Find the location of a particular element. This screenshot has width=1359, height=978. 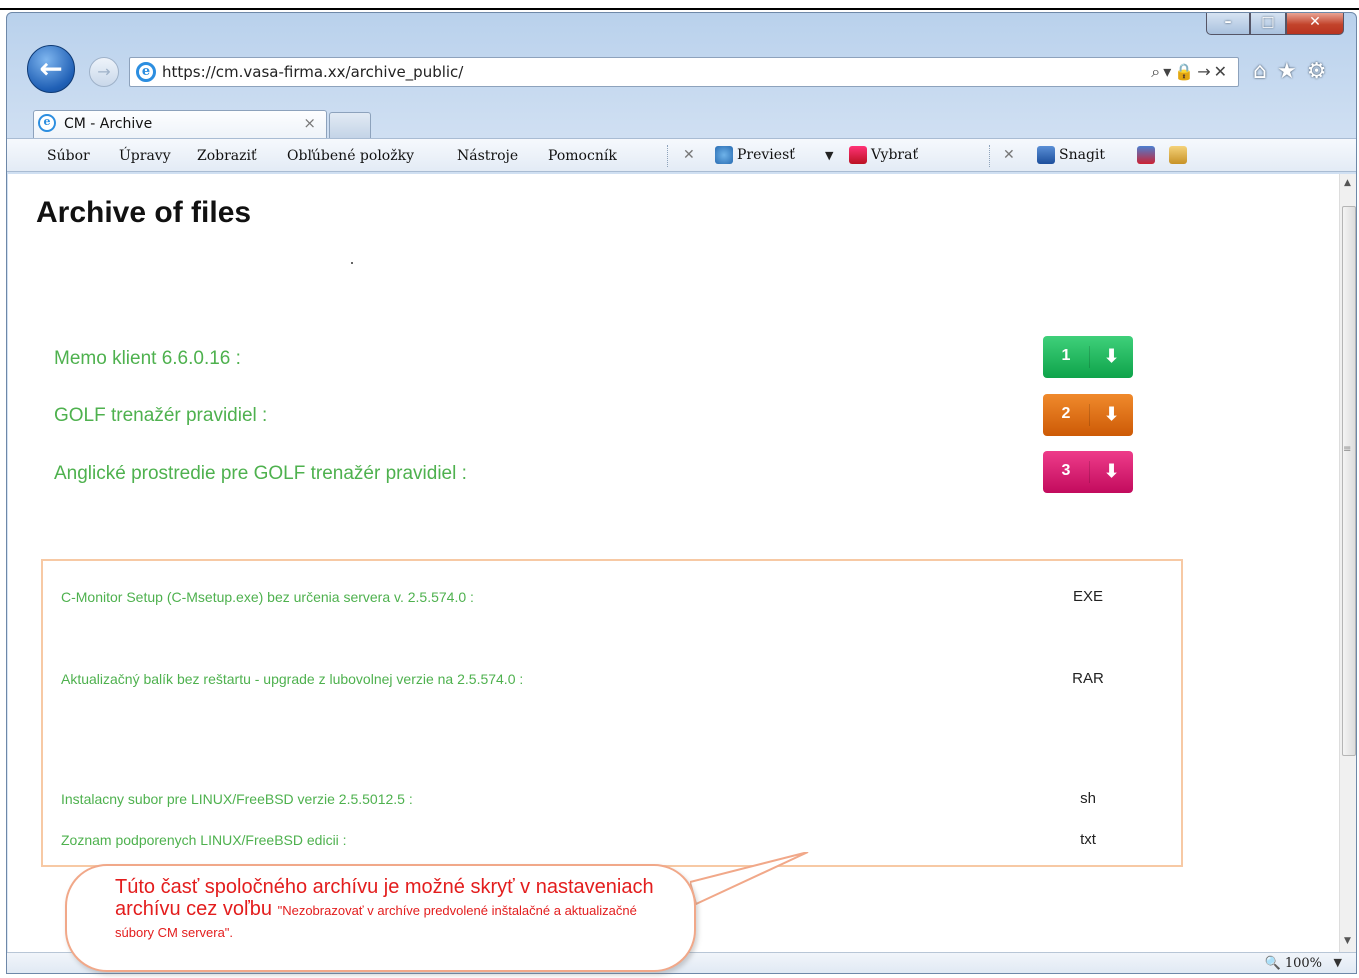

search-icon: ⌕ is located at coordinates (1157, 71).